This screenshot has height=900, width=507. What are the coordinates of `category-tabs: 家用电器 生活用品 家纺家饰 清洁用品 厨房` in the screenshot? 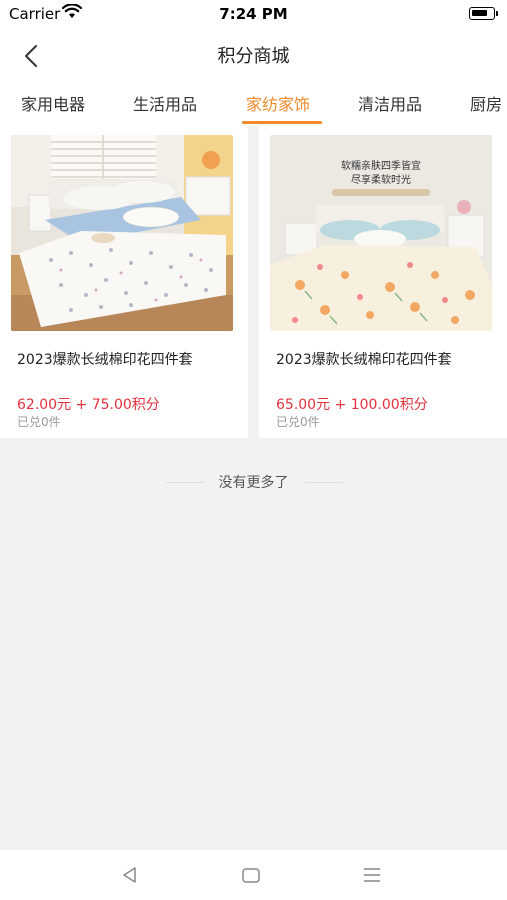 It's located at (253, 103).